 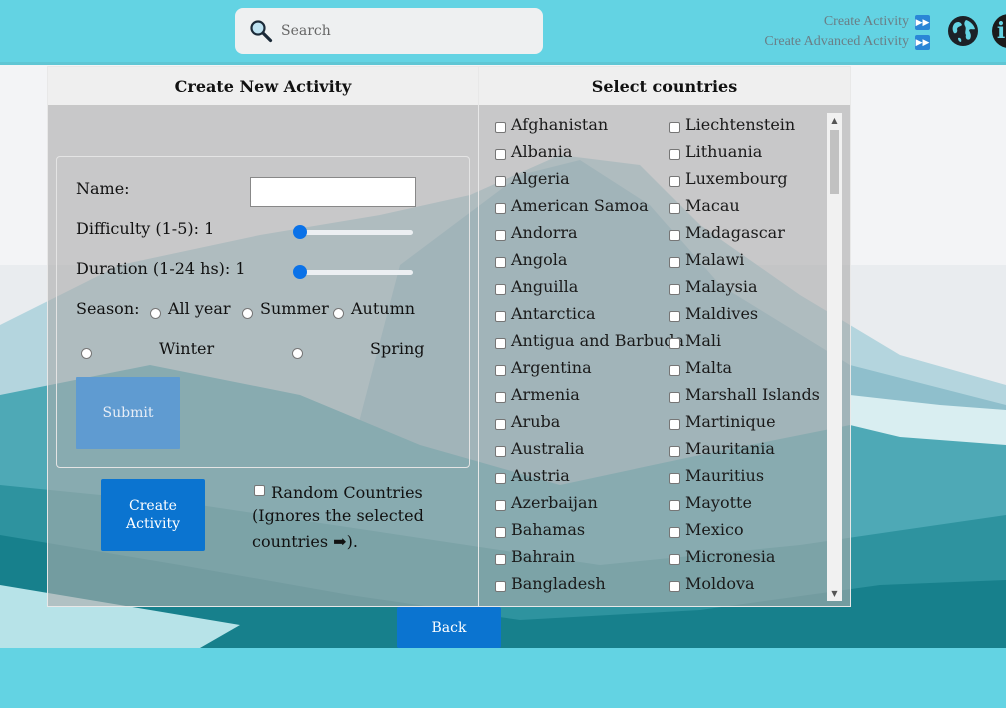 What do you see at coordinates (558, 583) in the screenshot?
I see `country-label: Bangladesh` at bounding box center [558, 583].